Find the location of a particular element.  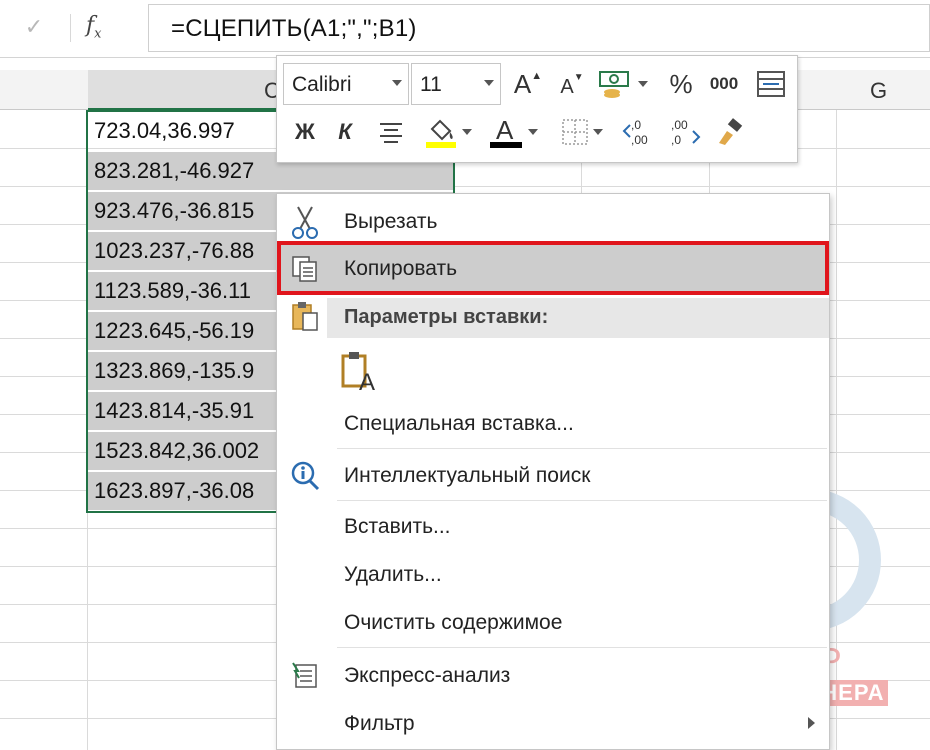

menu-item-label: Очистить содержимое is located at coordinates (453, 622).